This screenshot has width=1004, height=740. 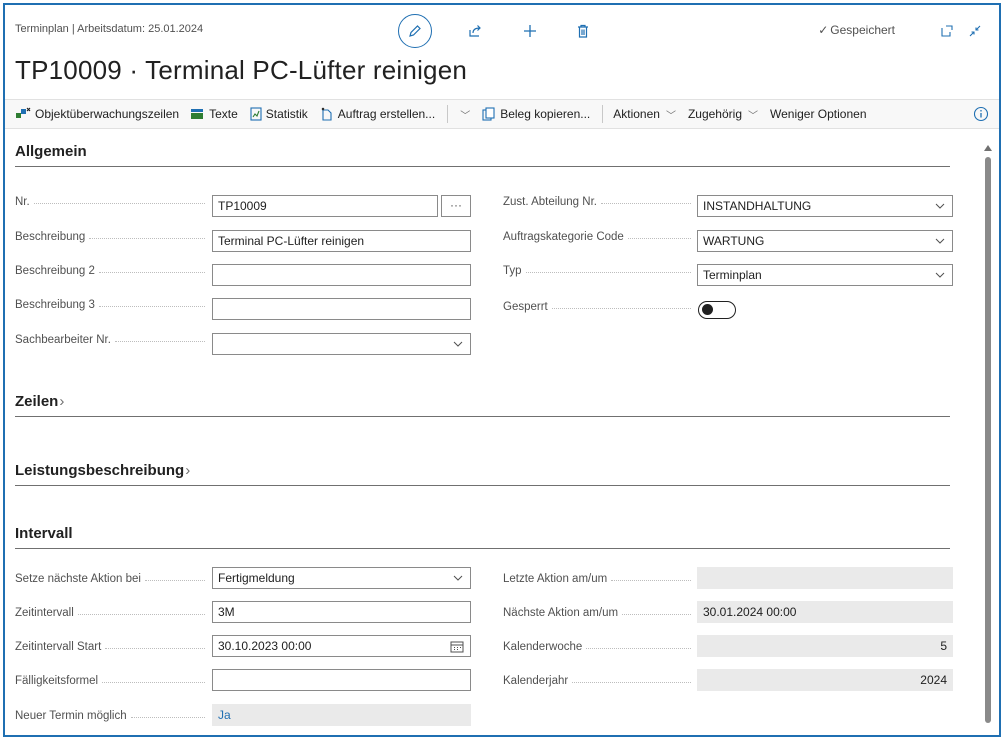 I want to click on kategorie-value: WARTUNG, so click(x=734, y=241).